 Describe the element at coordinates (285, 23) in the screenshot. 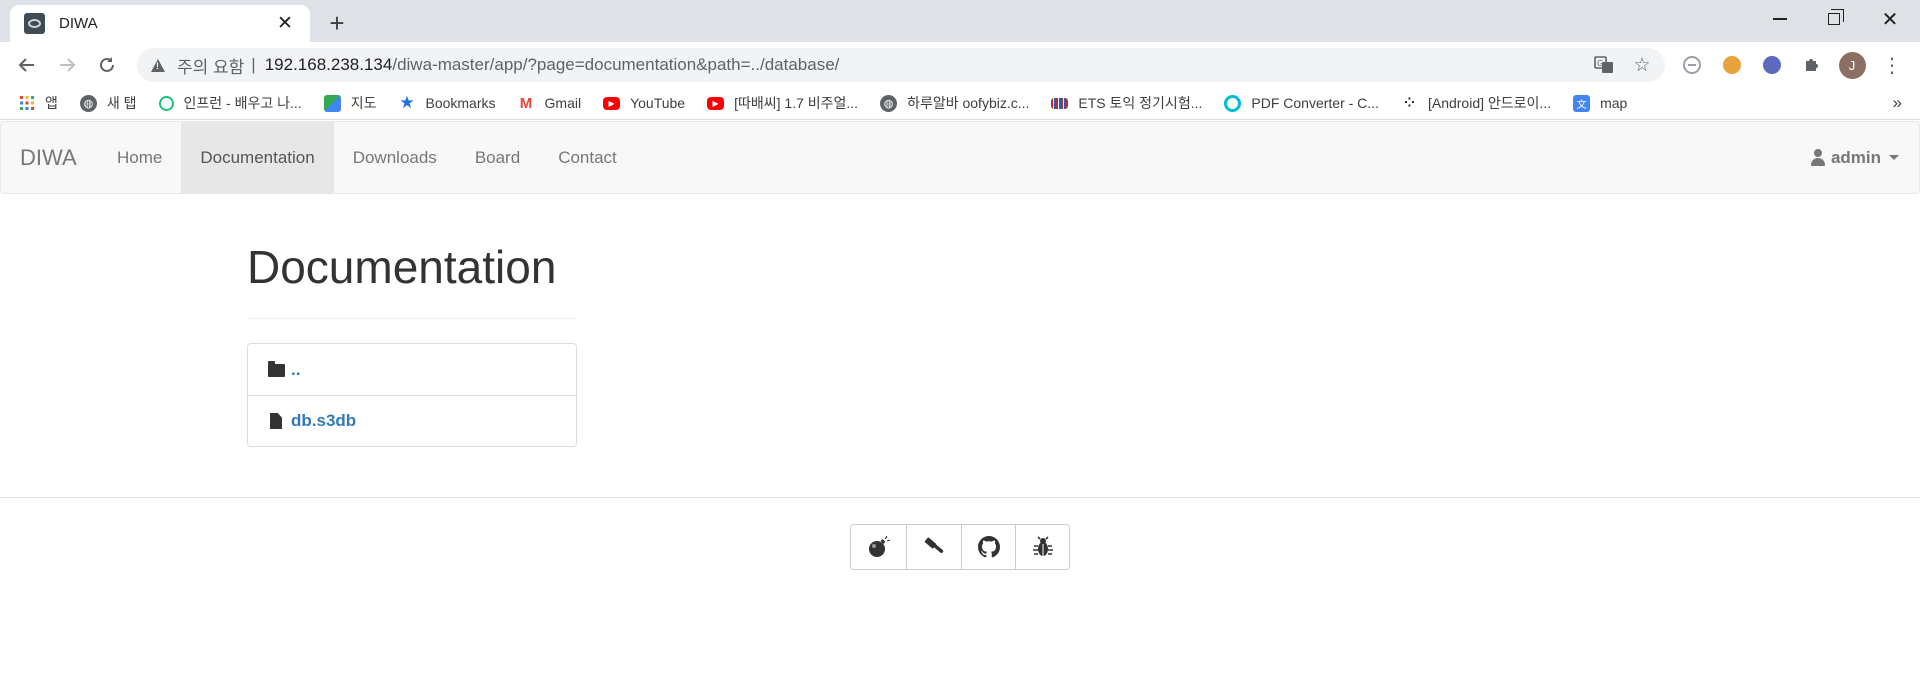

I see `tab-close-icon: ✕` at that location.